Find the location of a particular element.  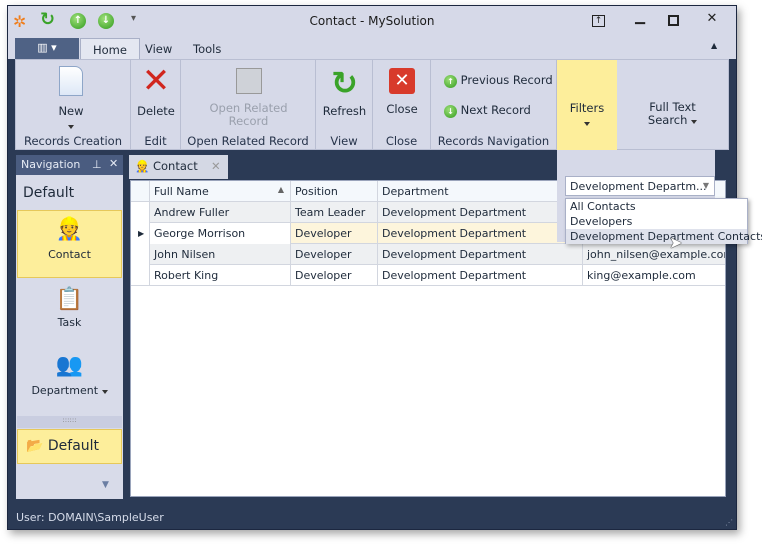

column-header-position: Position is located at coordinates (334, 191).